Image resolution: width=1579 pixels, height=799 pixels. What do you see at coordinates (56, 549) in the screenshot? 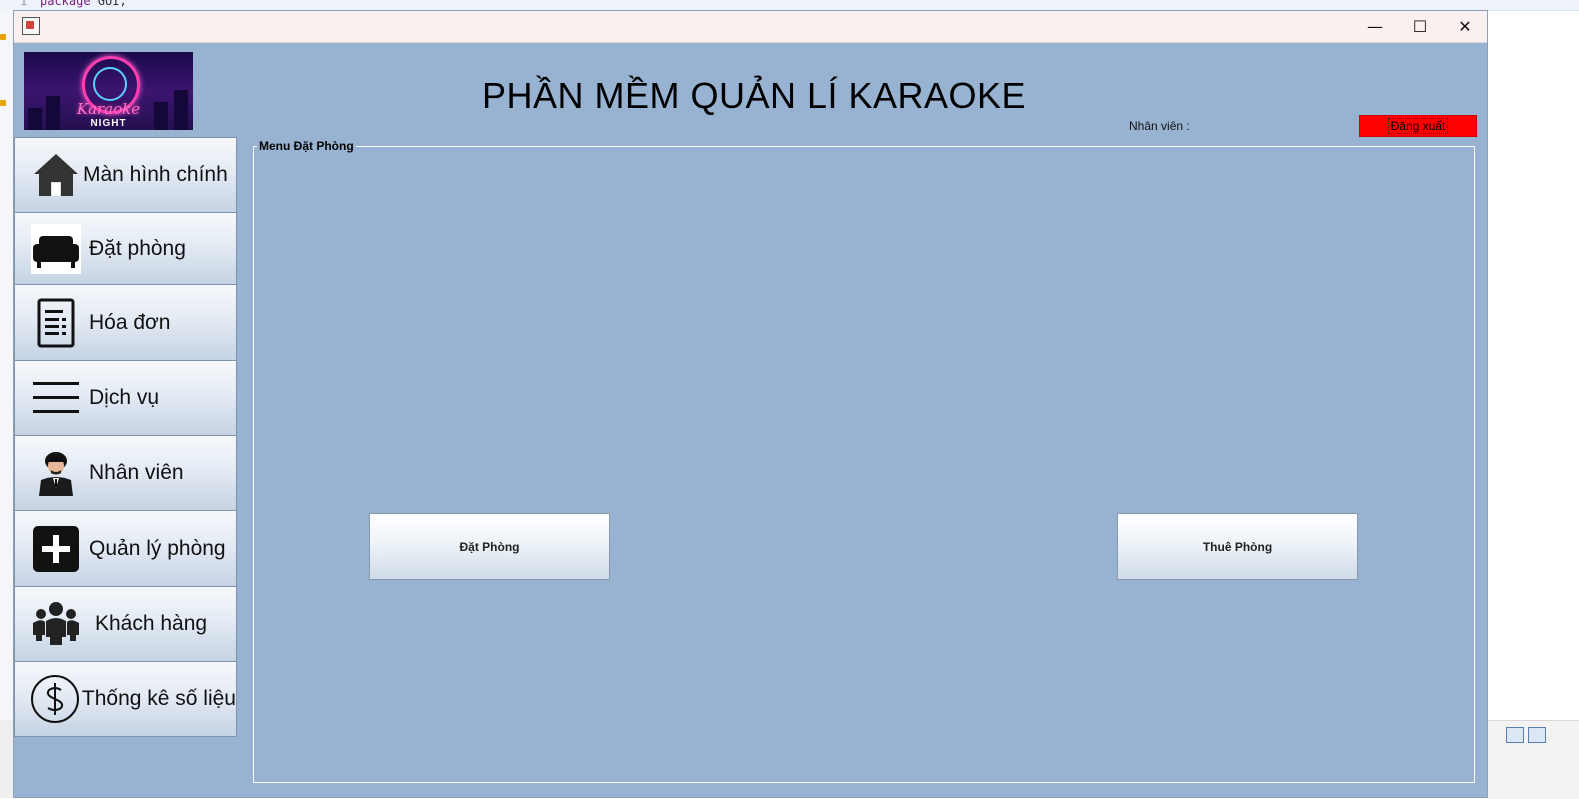
I see `plus-square-icon` at bounding box center [56, 549].